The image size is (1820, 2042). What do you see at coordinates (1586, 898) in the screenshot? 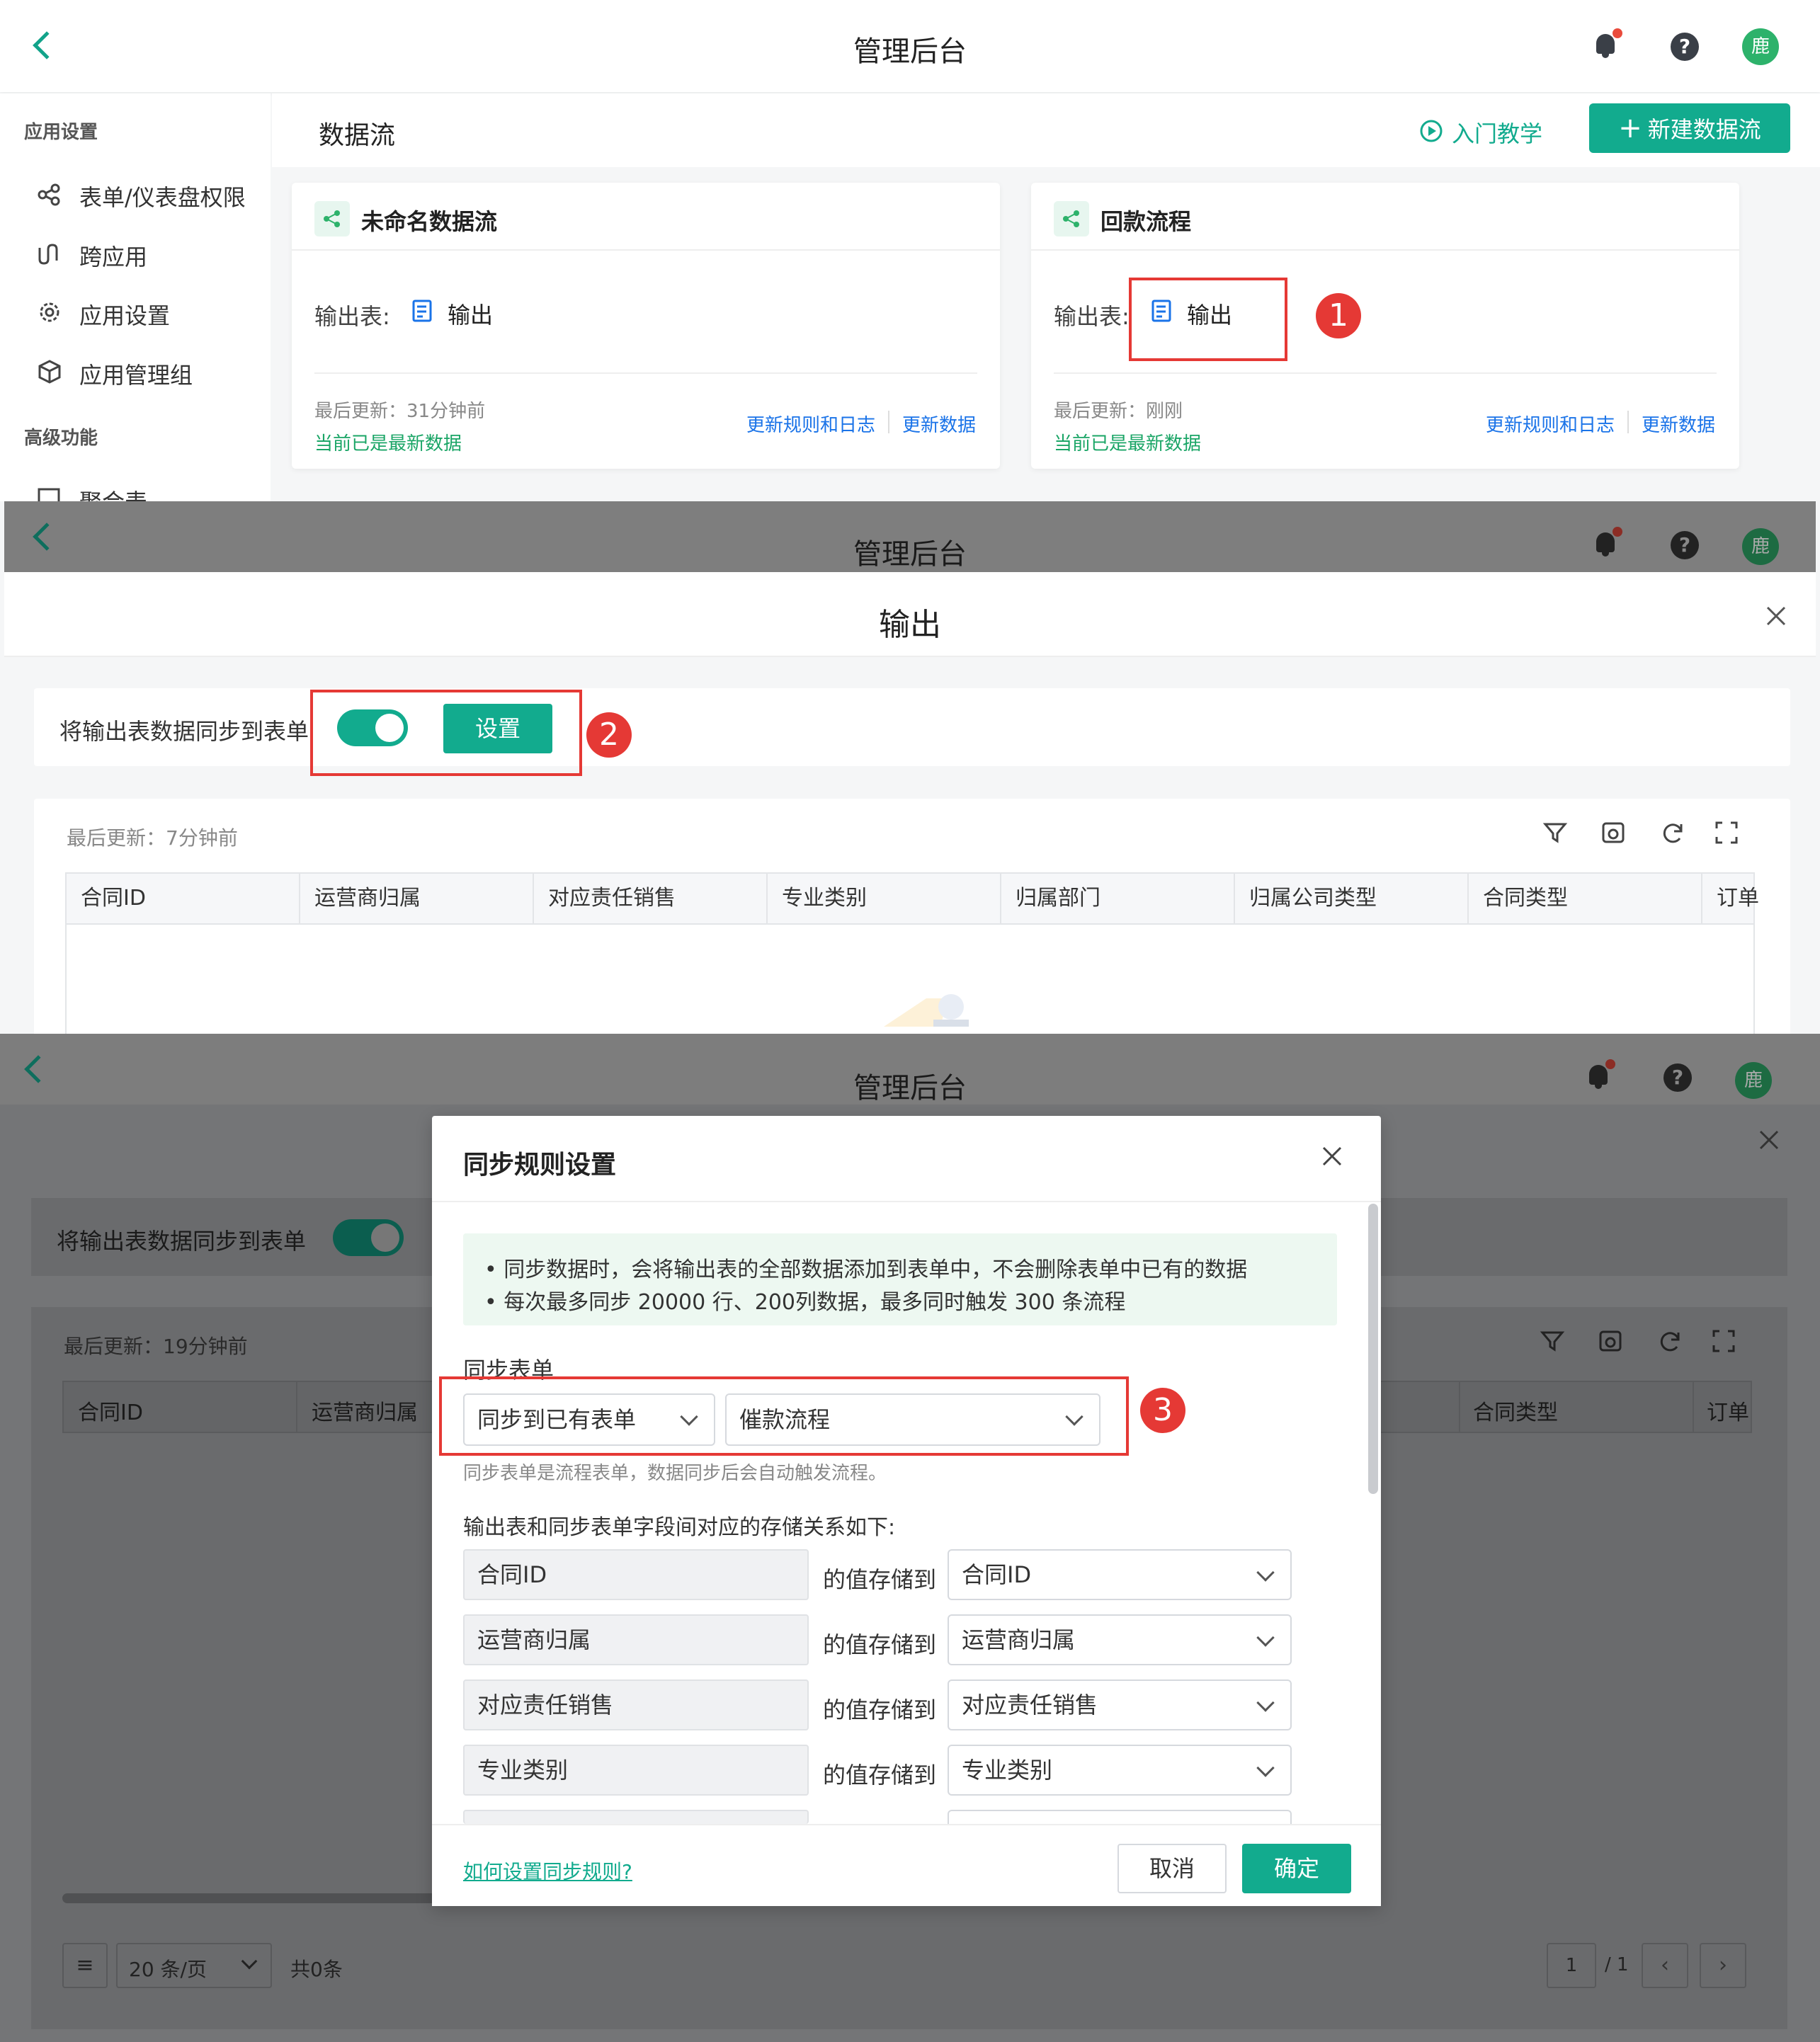
I see `column-header: 合同类型` at bounding box center [1586, 898].